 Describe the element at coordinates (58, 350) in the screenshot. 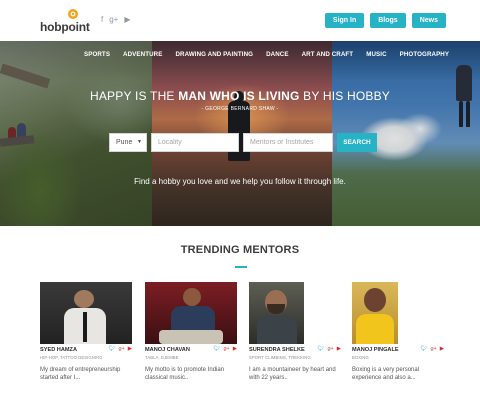

I see `mentor-name: SYED HAMZA` at that location.